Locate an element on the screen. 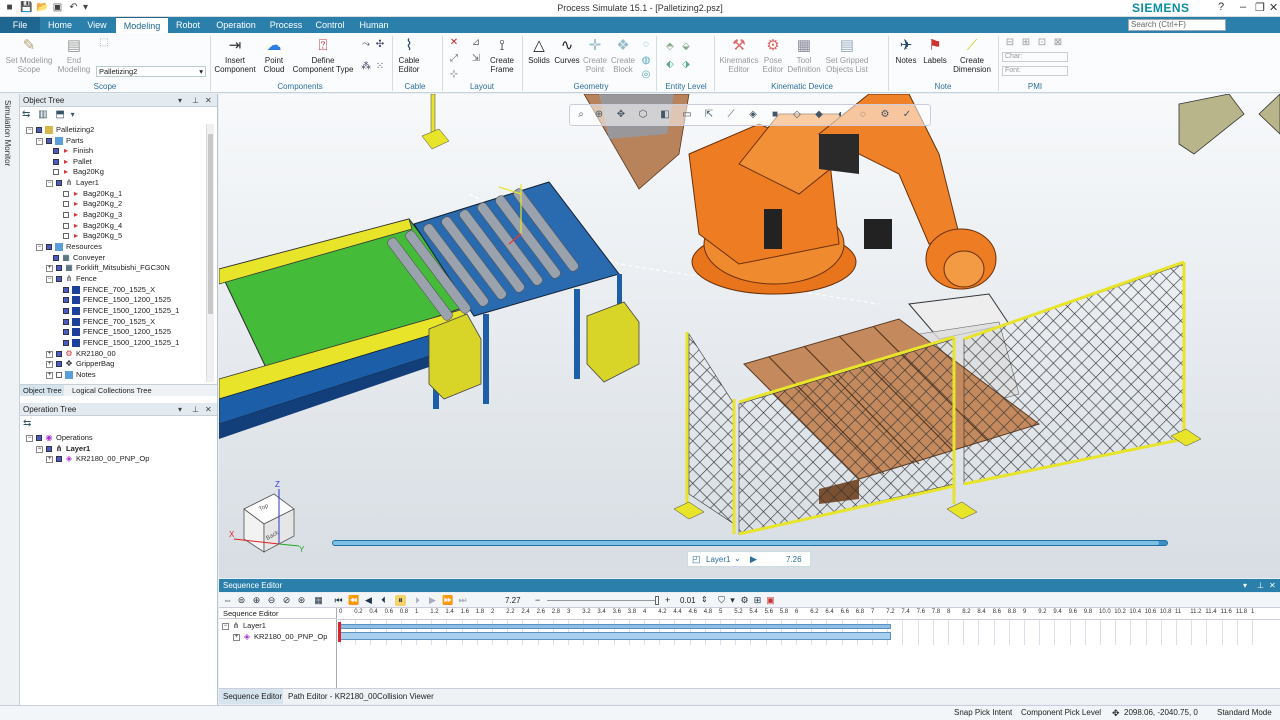  geometry-small-icon-1: ◌ is located at coordinates (646, 45).